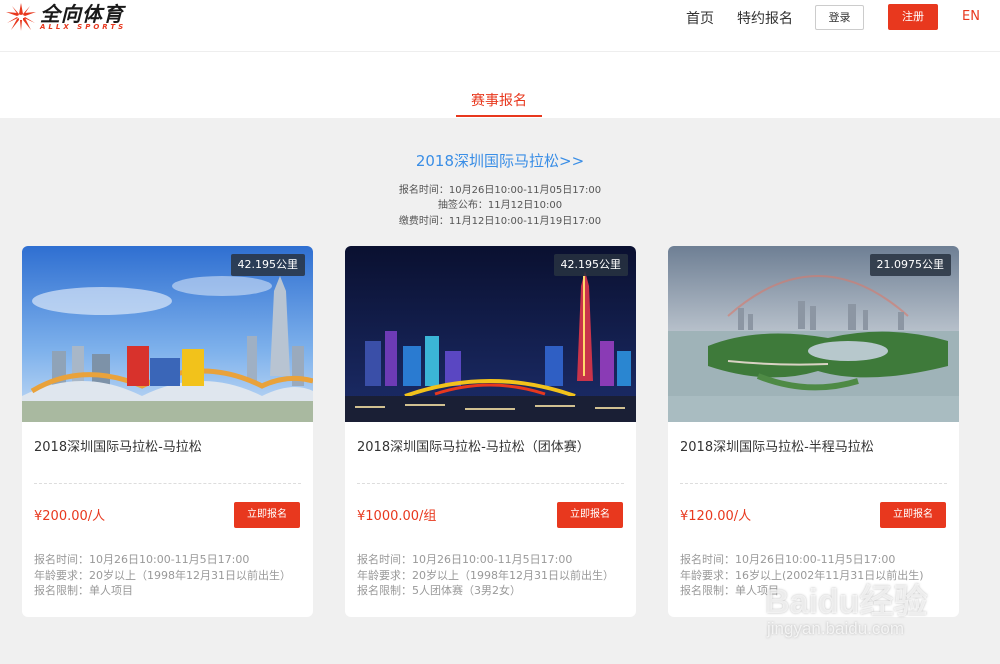 The height and width of the screenshot is (664, 1000). I want to click on top-header: 全向体育 ALLX SPORTS 首页 特约报名 登录 注册 EN, so click(500, 26).